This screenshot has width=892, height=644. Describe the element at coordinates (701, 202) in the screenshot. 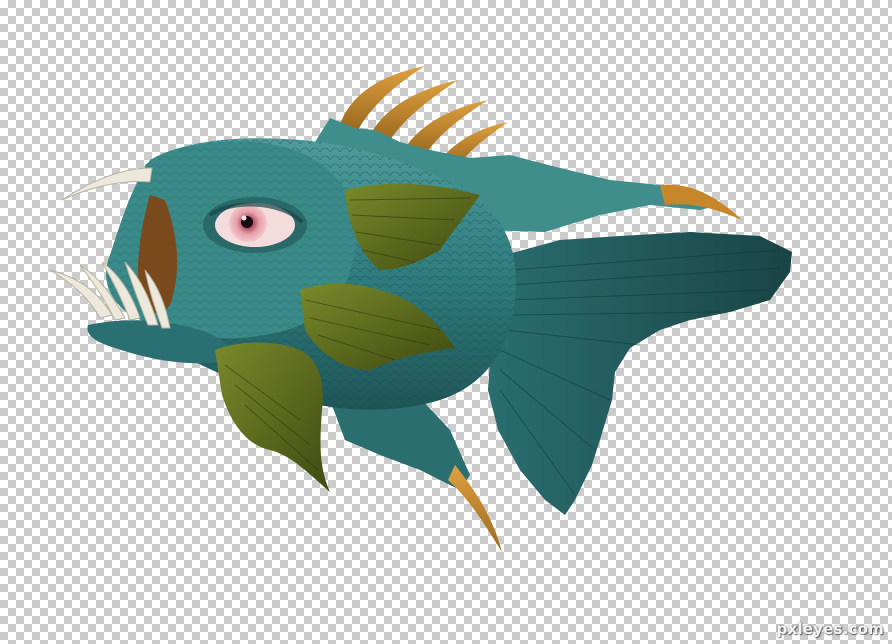

I see `dorsal-fin-tip` at that location.